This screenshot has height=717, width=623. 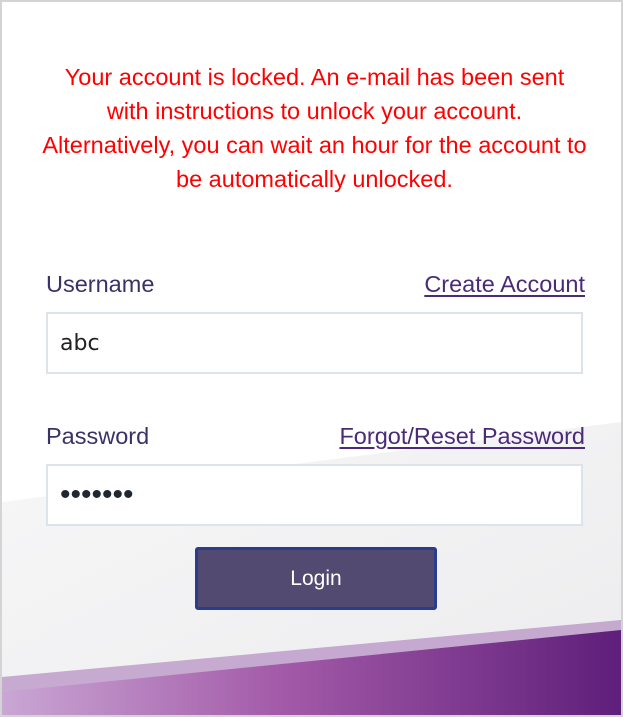 I want to click on forgot-reset-password-link: Forgot/Reset Password, so click(x=462, y=436).